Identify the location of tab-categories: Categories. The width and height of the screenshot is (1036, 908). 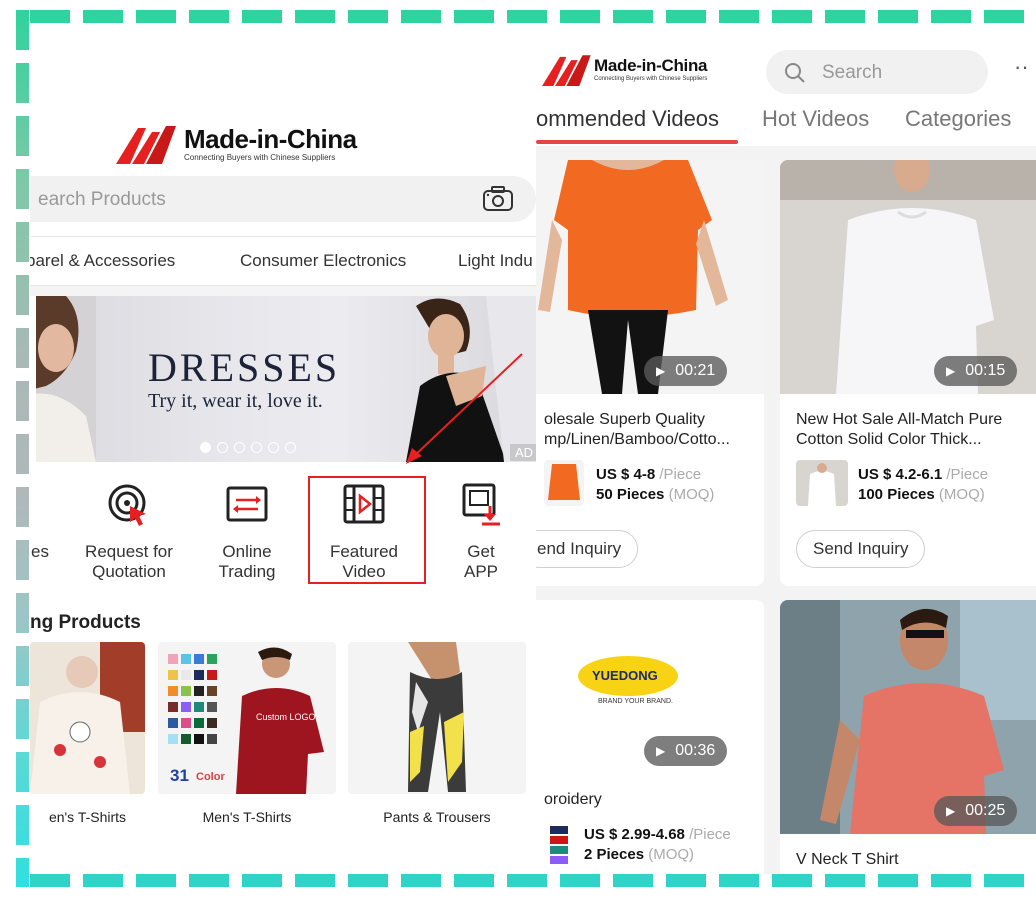
(958, 119).